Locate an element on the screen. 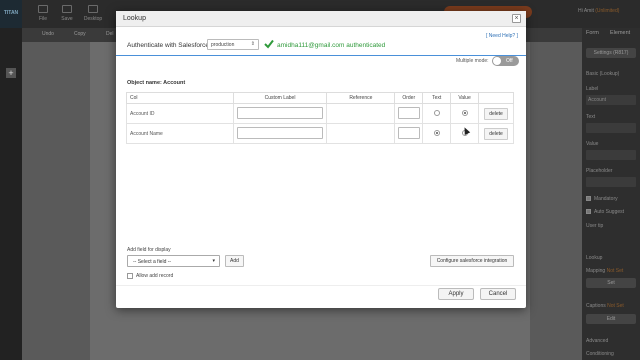 Image resolution: width=640 pixels, height=360 pixels. file-icon is located at coordinates (43, 9).